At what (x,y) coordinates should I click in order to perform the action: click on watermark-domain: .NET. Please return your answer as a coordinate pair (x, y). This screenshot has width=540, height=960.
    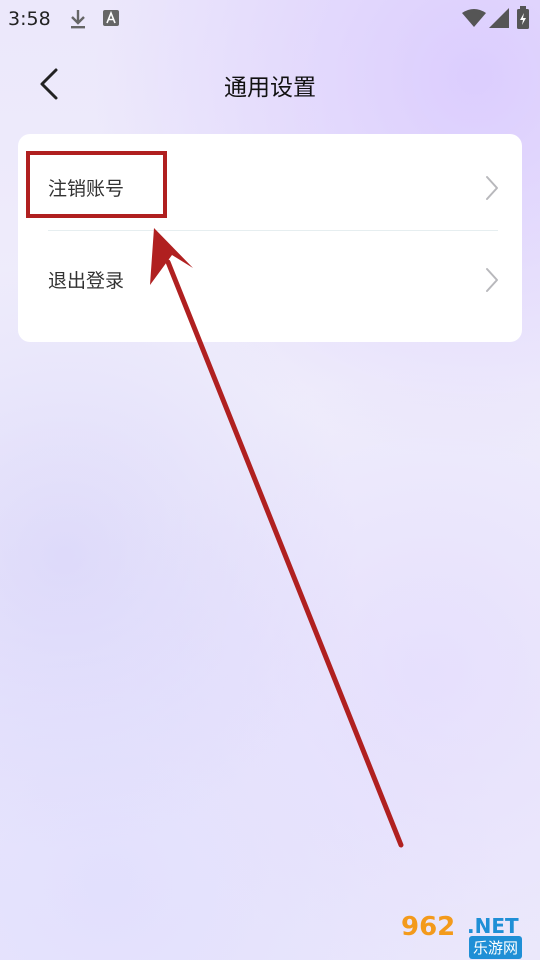
    Looking at the image, I should click on (493, 926).